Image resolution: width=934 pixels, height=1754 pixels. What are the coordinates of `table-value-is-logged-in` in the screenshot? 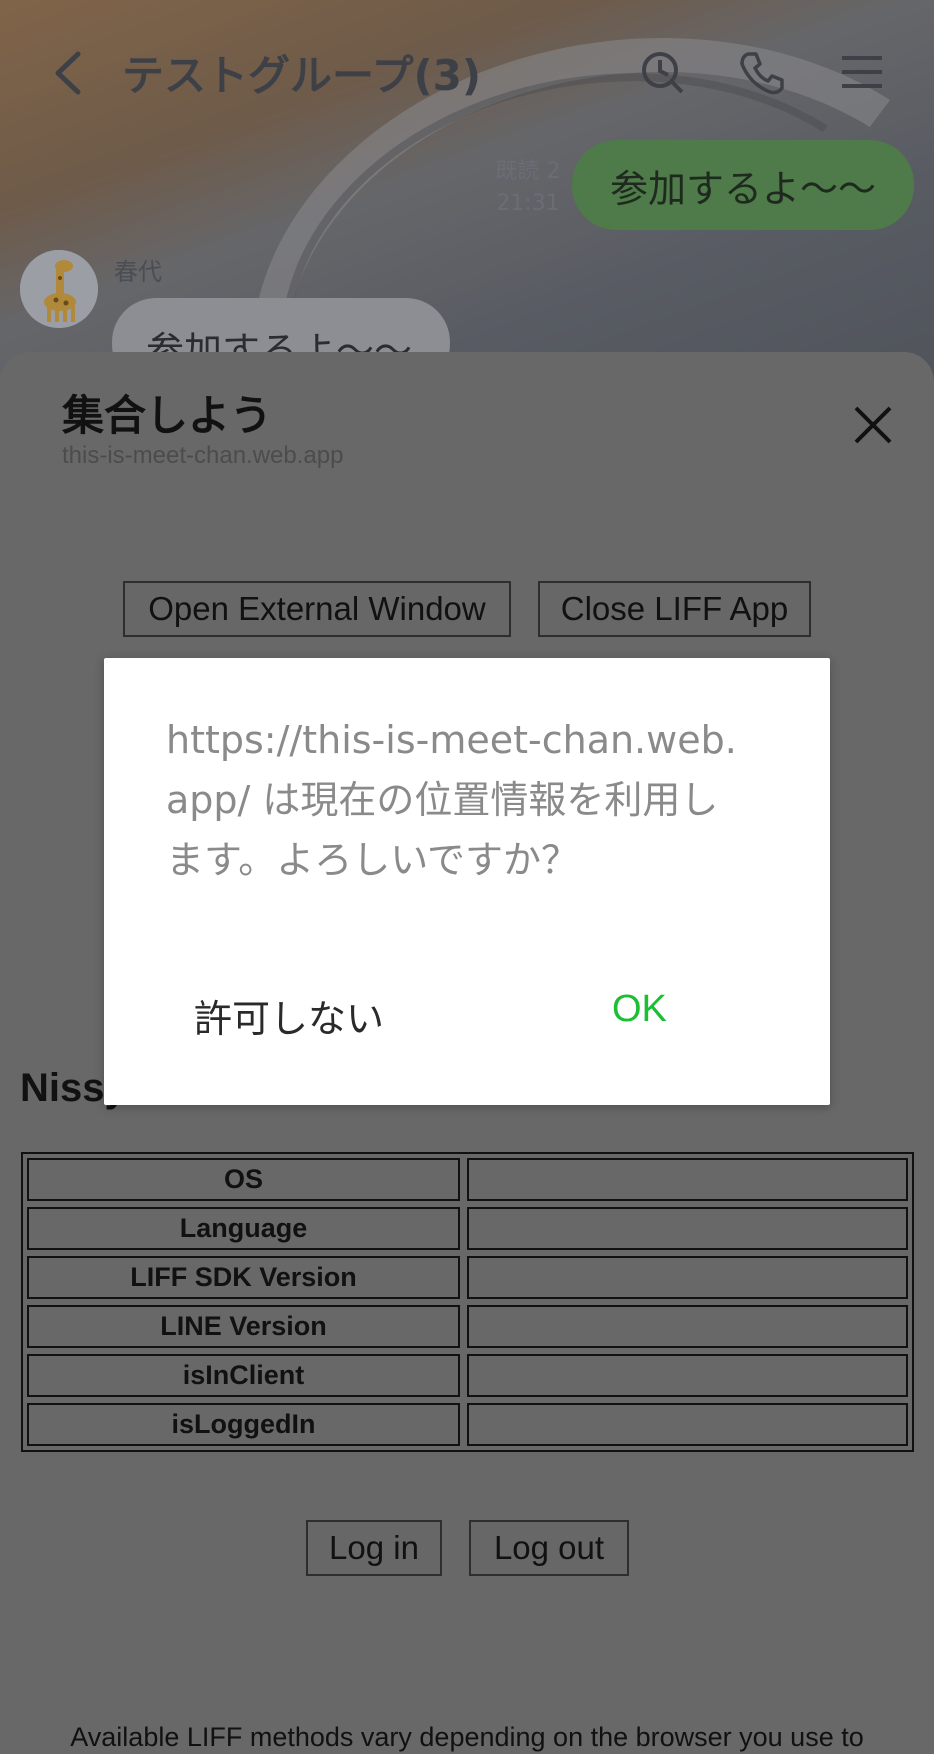 It's located at (687, 1424).